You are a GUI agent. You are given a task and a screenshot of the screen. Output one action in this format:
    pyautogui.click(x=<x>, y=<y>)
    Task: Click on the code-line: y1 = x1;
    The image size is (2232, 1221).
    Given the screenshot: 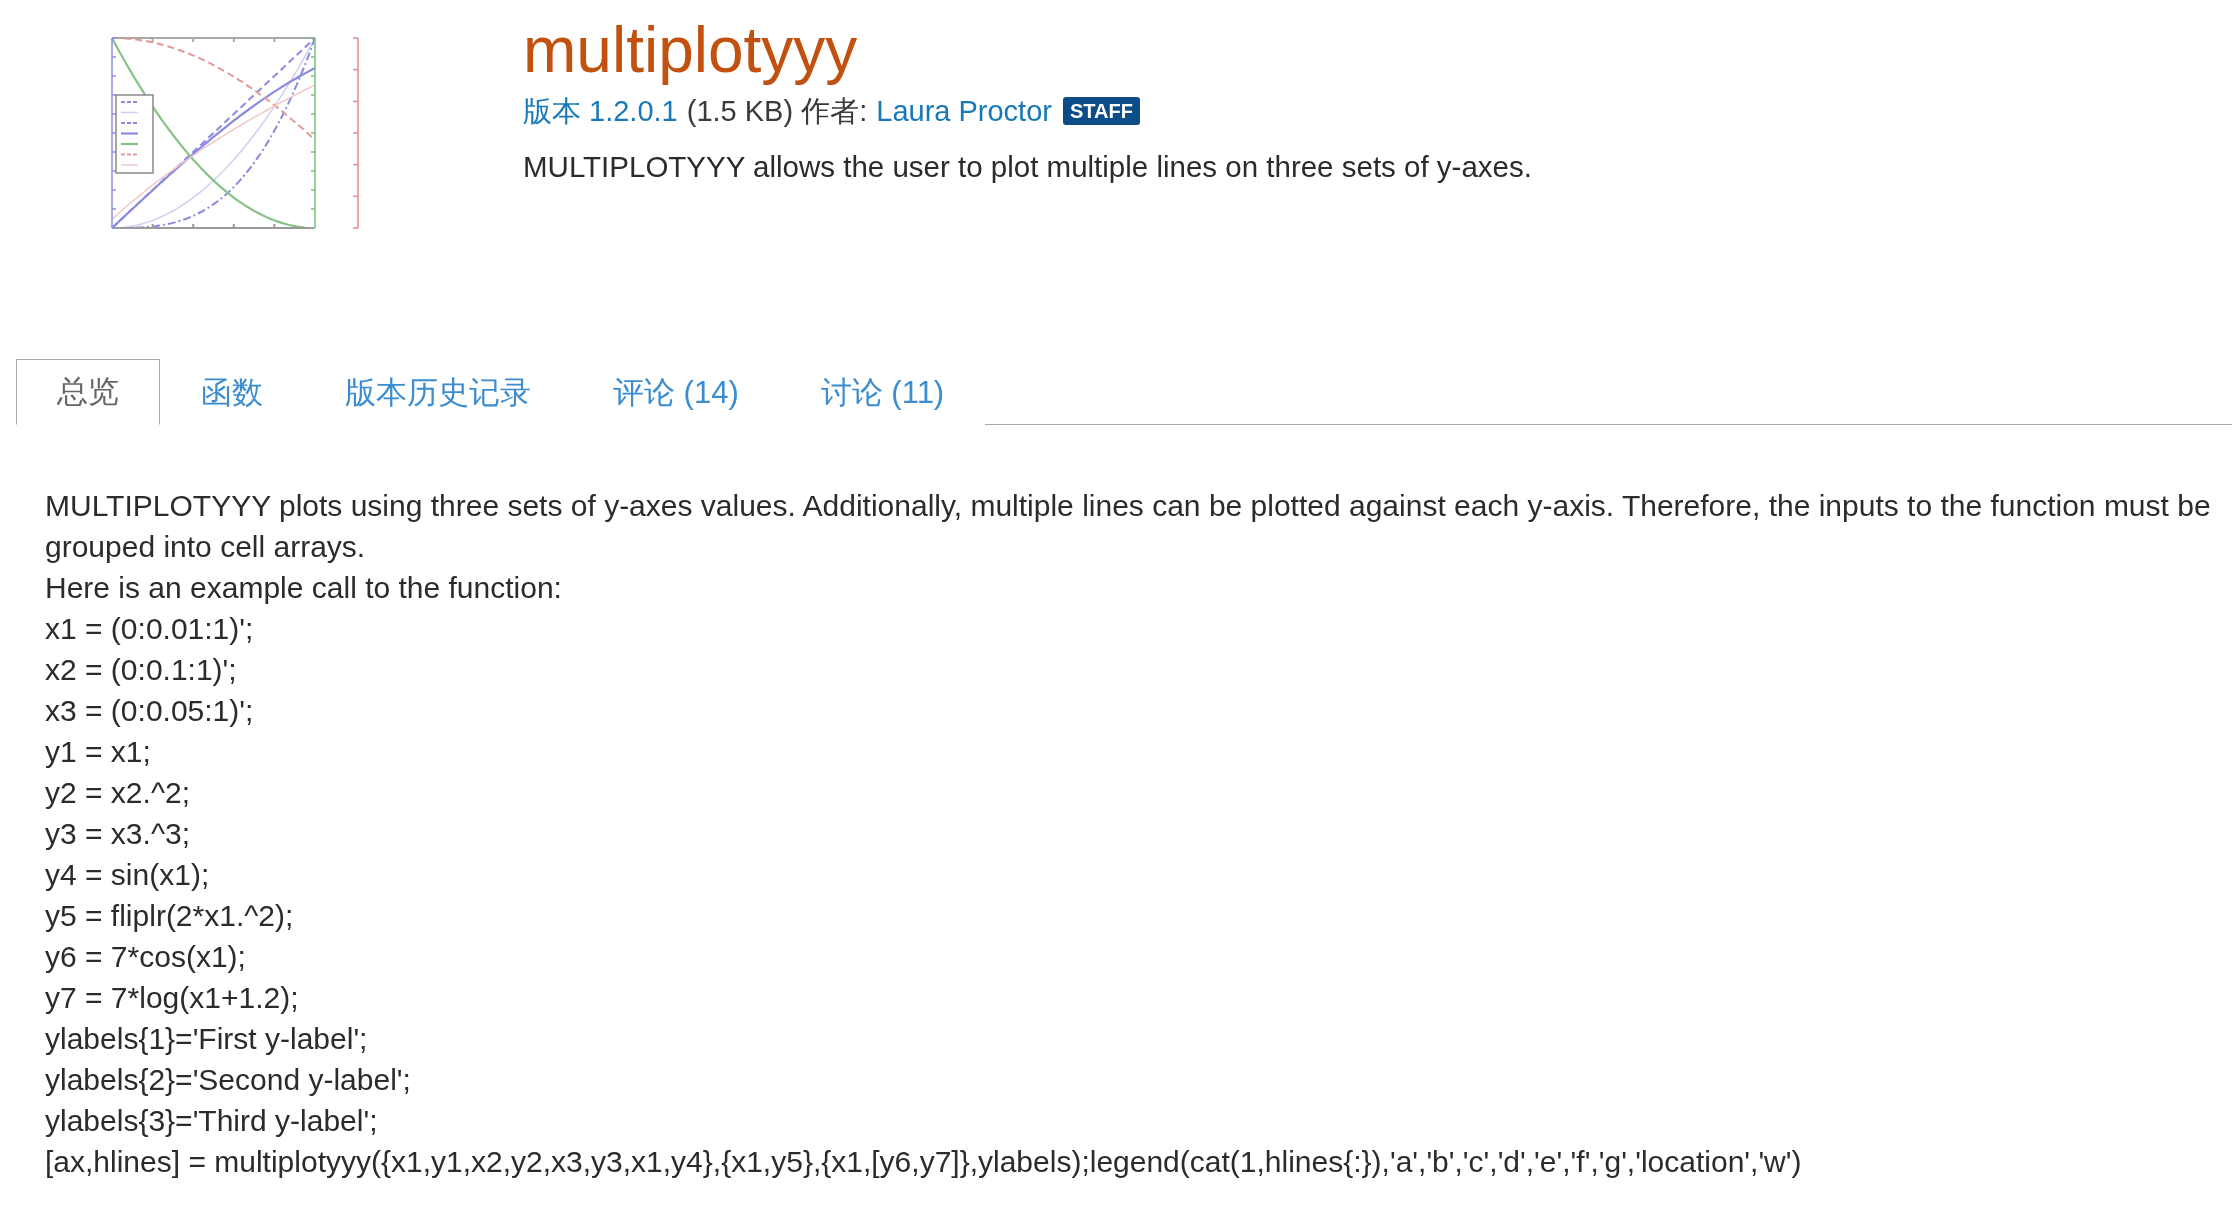 What is the action you would take?
    pyautogui.click(x=98, y=752)
    